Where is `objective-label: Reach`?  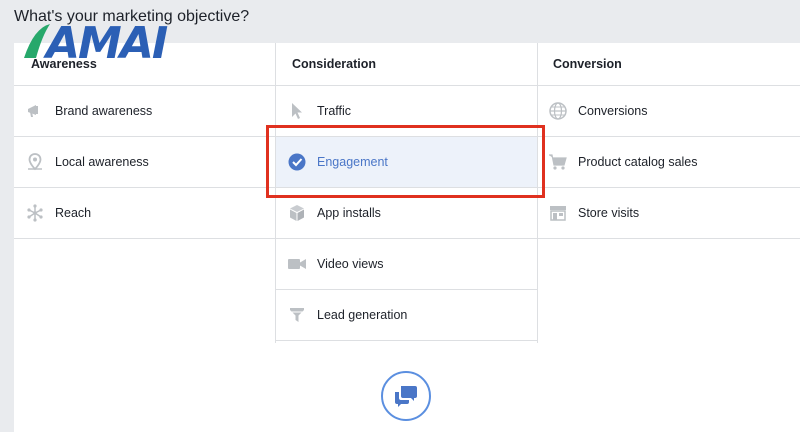
objective-label: Reach is located at coordinates (73, 213).